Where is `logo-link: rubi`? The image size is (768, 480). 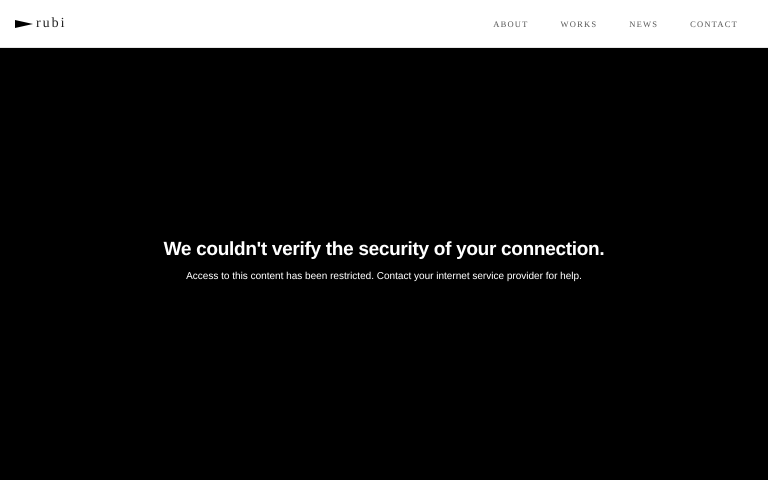
logo-link: rubi is located at coordinates (41, 24).